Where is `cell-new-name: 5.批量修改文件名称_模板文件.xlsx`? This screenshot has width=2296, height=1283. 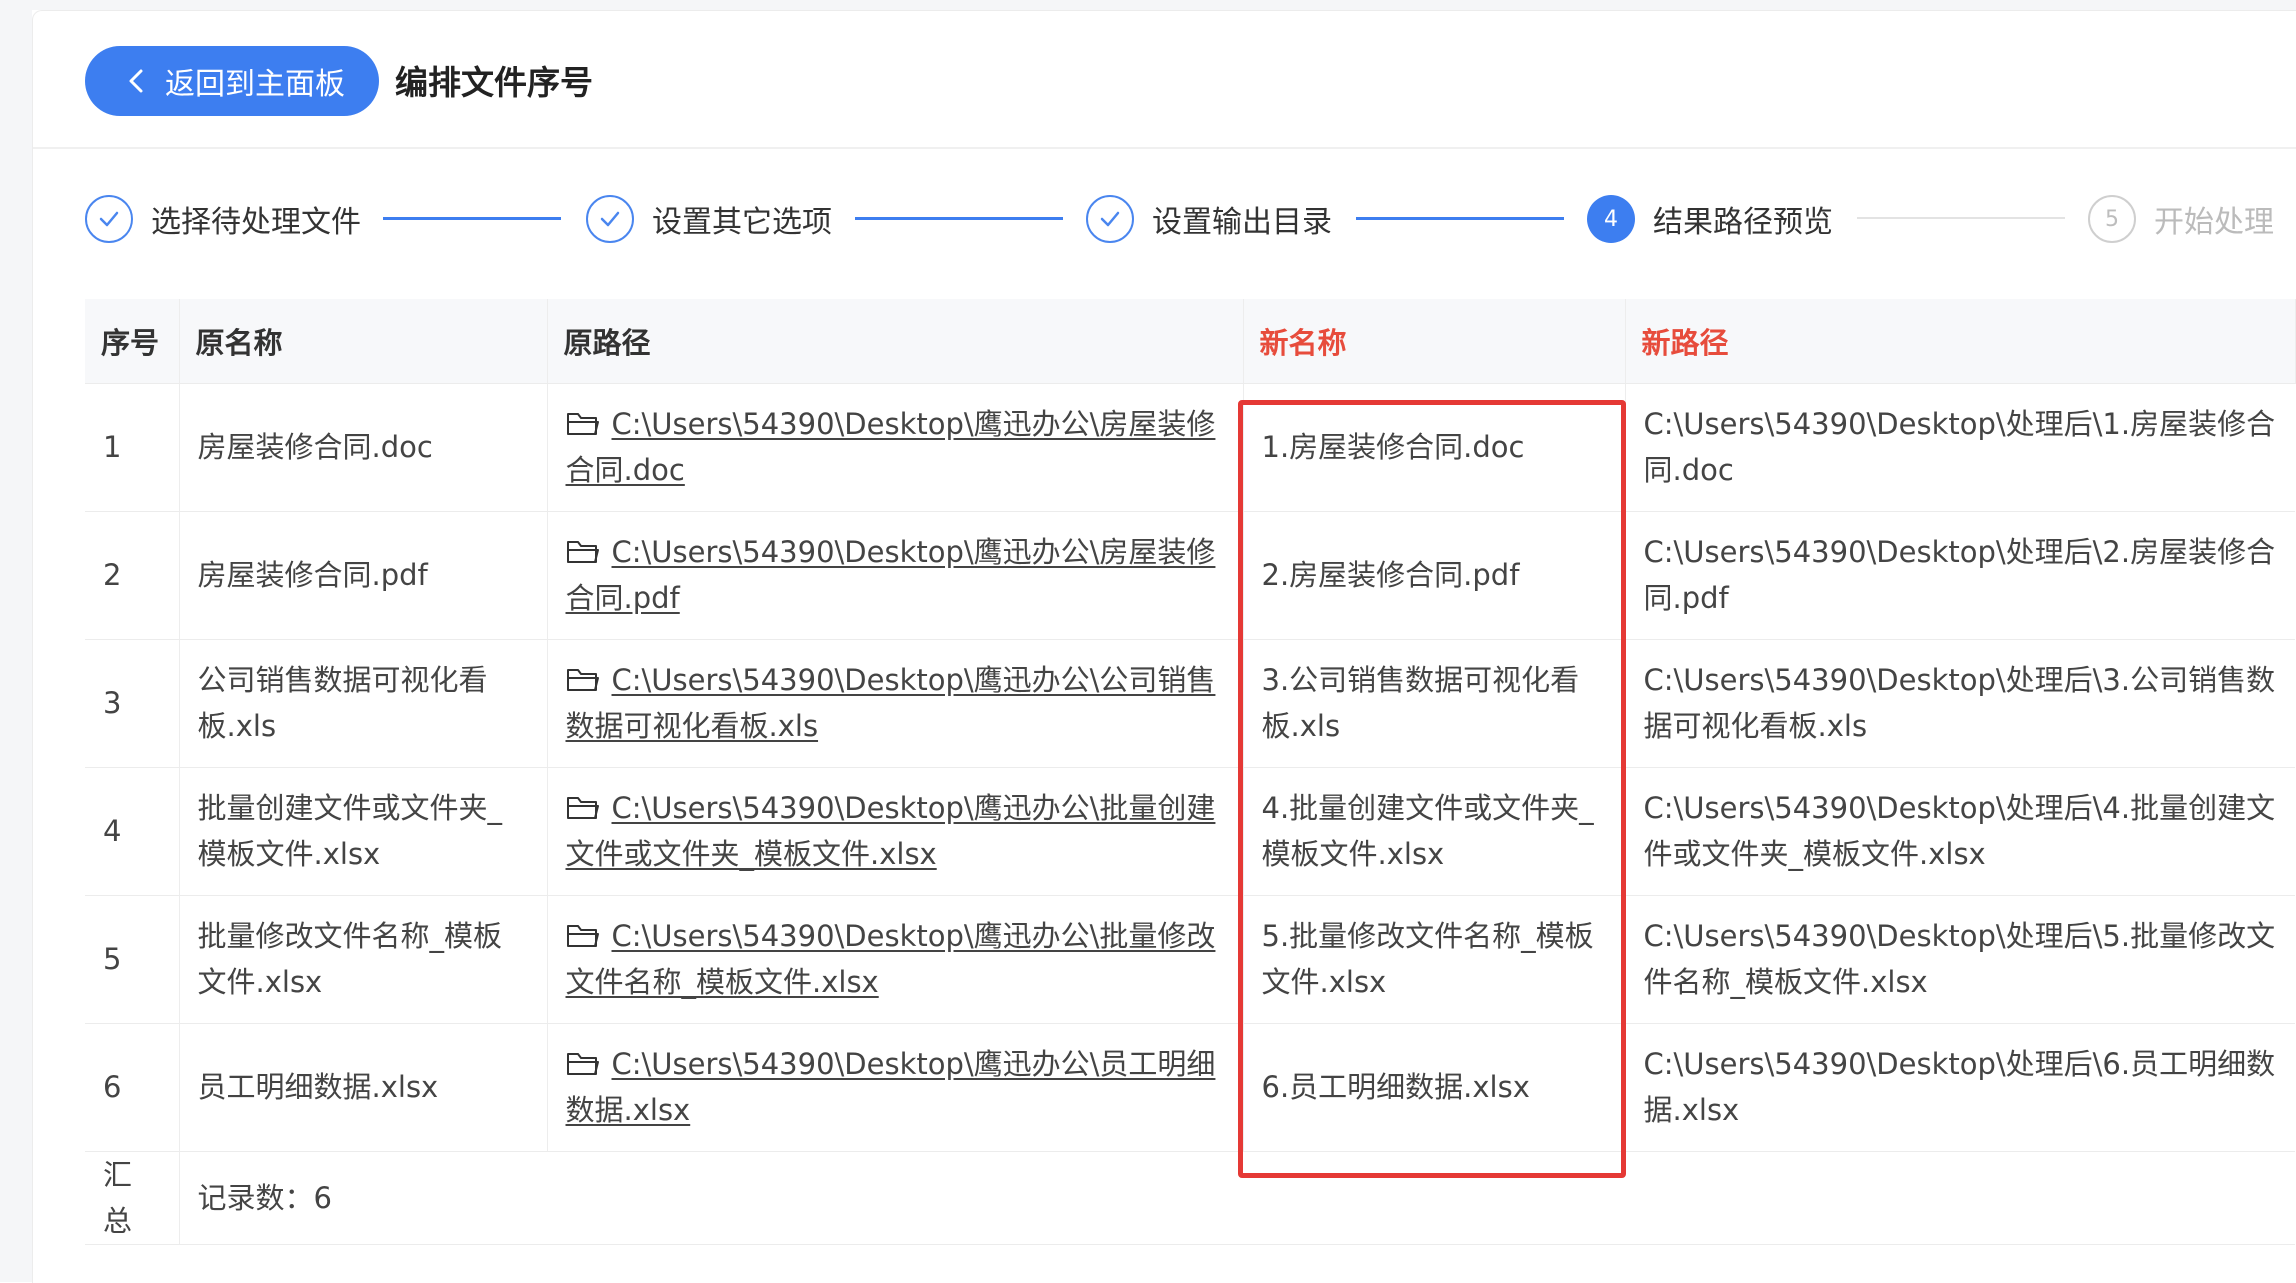 cell-new-name: 5.批量修改文件名称_模板文件.xlsx is located at coordinates (1434, 959).